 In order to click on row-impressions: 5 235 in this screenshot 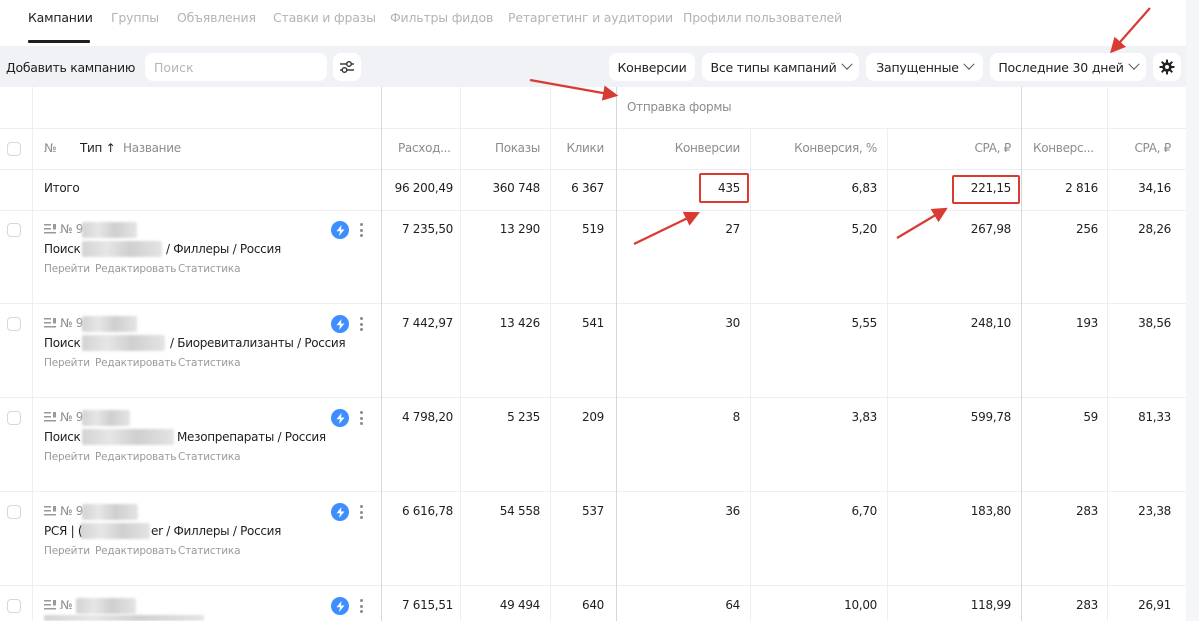, I will do `click(523, 417)`.